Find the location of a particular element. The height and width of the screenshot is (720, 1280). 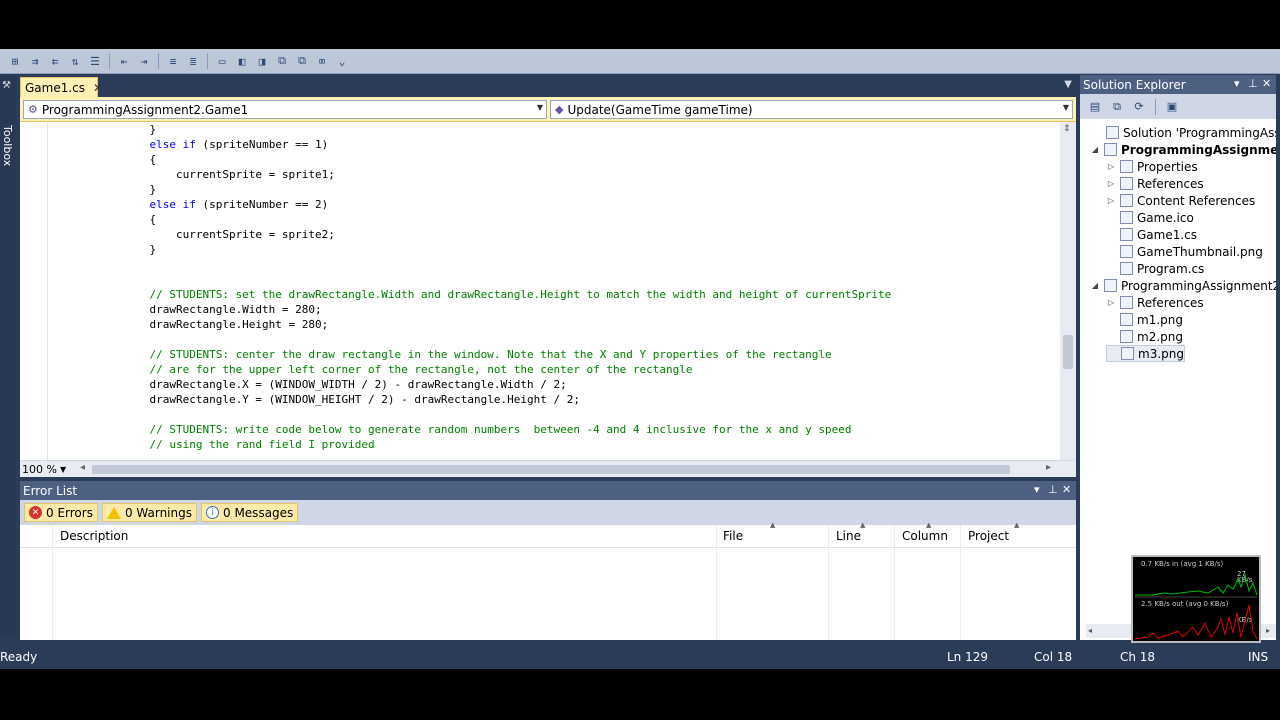

list-icon: ☰ is located at coordinates (95, 61).